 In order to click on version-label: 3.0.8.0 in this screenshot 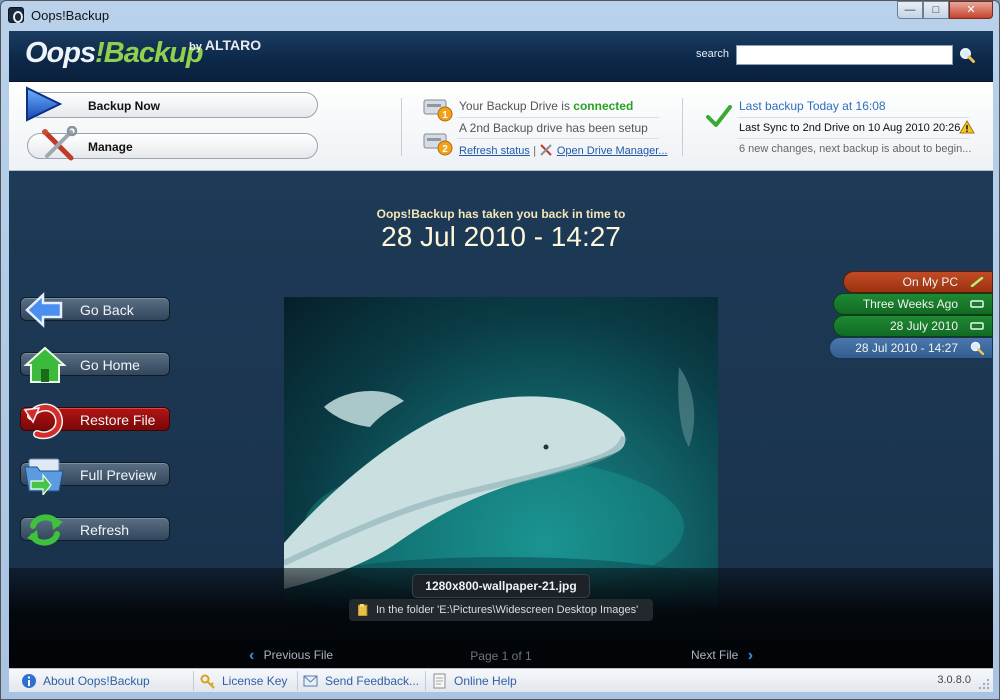, I will do `click(954, 680)`.